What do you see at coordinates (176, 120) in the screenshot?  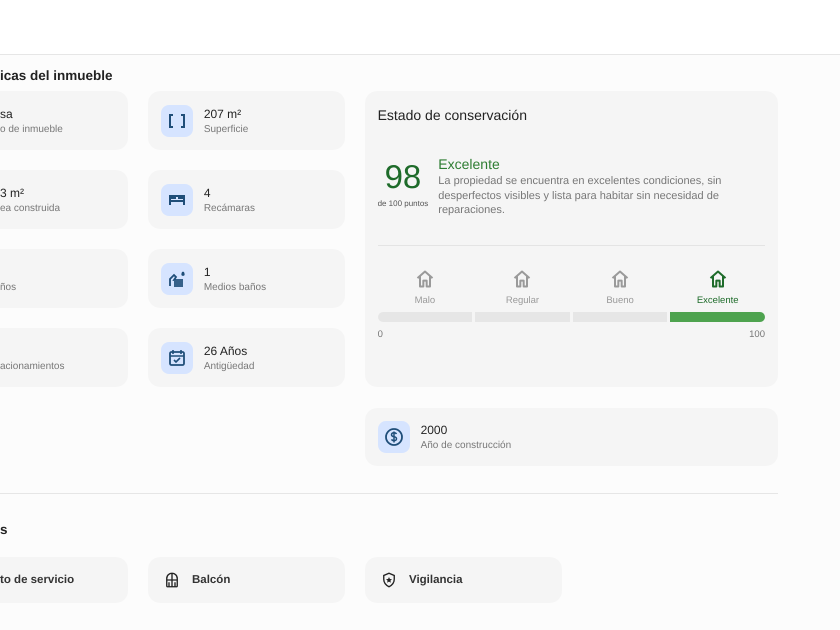 I see `brackets-icon` at bounding box center [176, 120].